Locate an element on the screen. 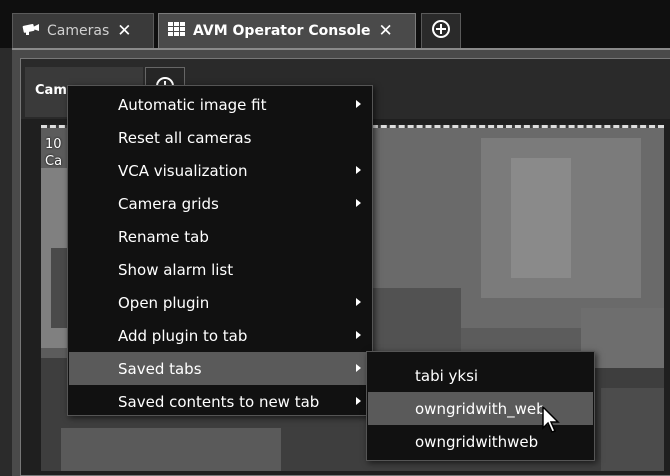 Image resolution: width=670 pixels, height=476 pixels. tab-avm-close-icon: ✕ is located at coordinates (386, 31).